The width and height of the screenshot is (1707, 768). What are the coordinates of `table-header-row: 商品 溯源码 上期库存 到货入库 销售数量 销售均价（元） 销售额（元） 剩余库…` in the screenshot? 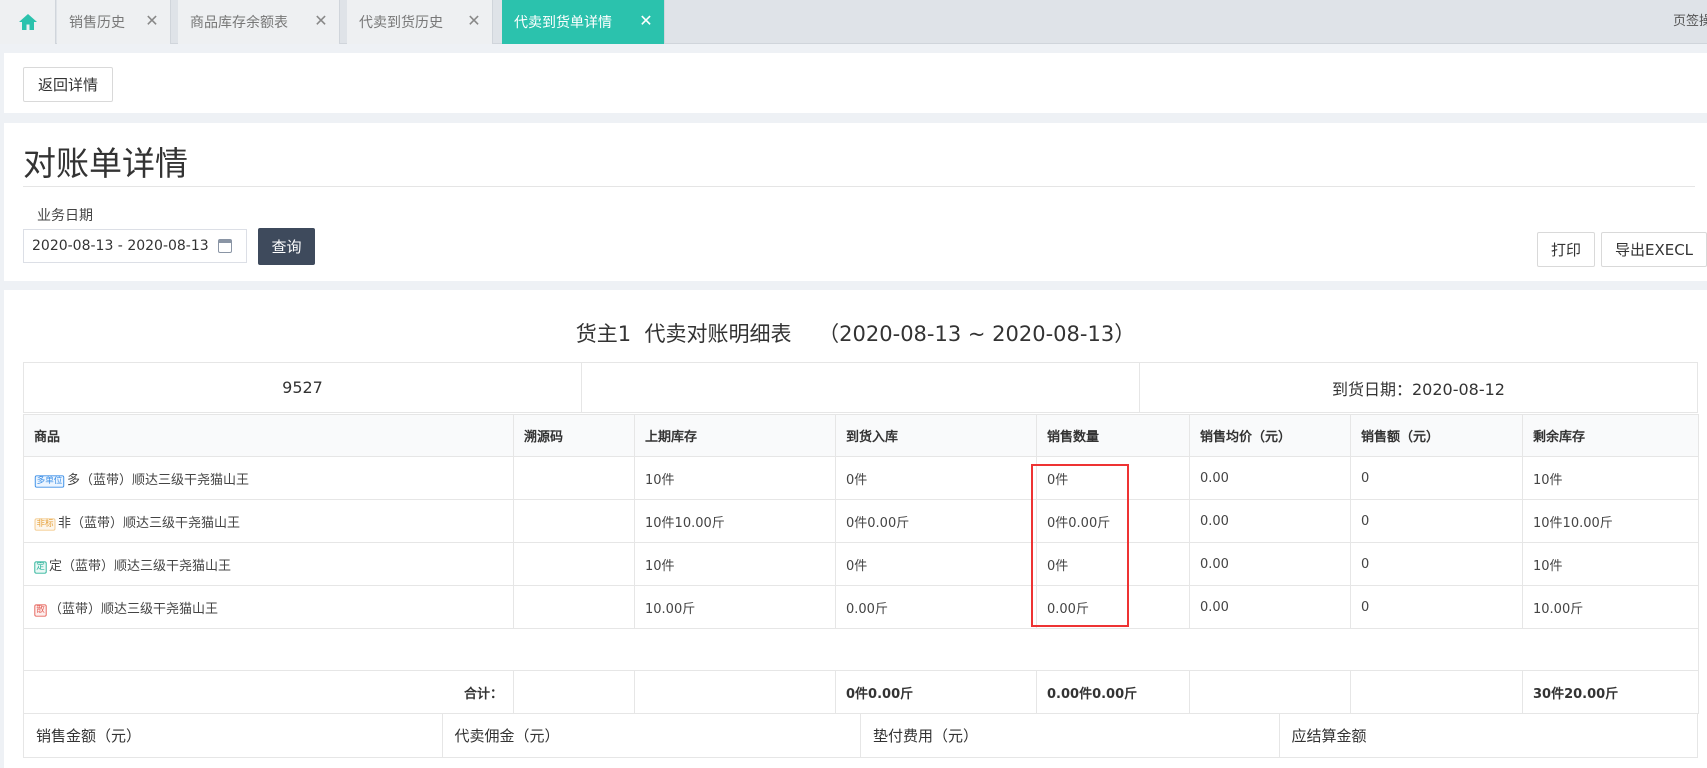 It's located at (861, 435).